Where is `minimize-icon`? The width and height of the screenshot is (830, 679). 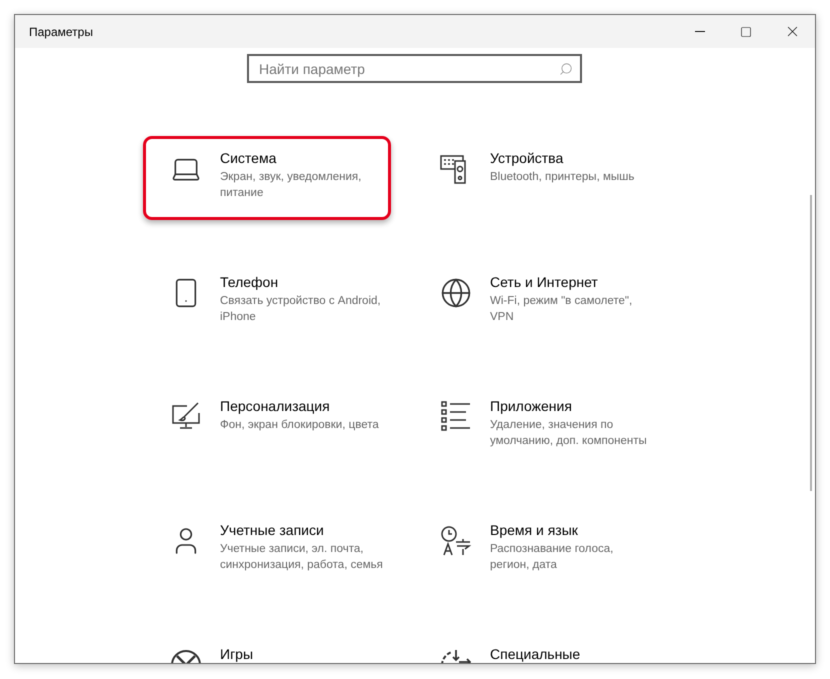 minimize-icon is located at coordinates (700, 31).